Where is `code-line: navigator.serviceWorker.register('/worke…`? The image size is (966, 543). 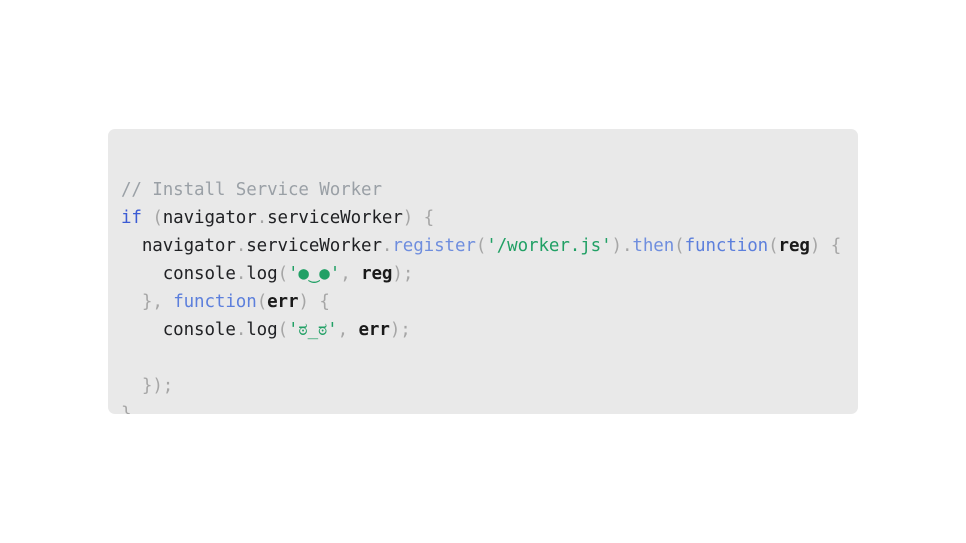 code-line: navigator.serviceWorker.register('/worke… is located at coordinates (483, 246).